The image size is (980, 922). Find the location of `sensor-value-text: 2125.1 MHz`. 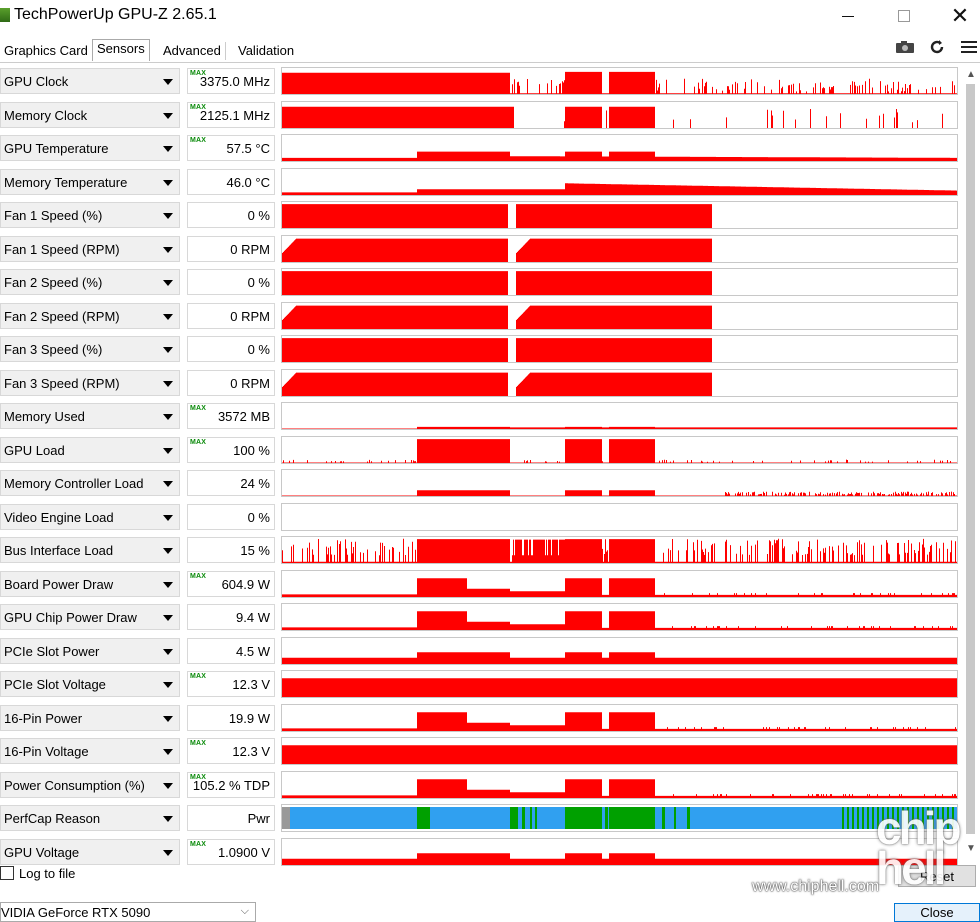

sensor-value-text: 2125.1 MHz is located at coordinates (234, 115).